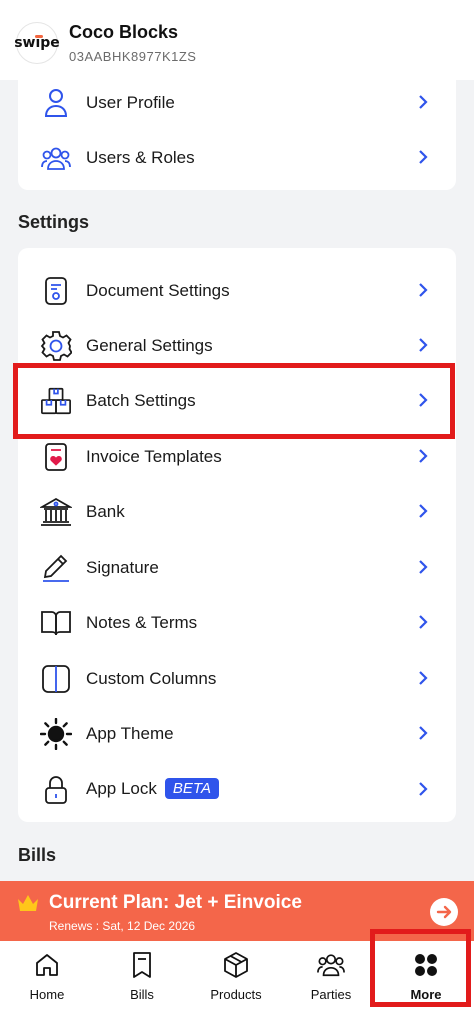  What do you see at coordinates (37, 855) in the screenshot?
I see `bills-section-title: Bills` at bounding box center [37, 855].